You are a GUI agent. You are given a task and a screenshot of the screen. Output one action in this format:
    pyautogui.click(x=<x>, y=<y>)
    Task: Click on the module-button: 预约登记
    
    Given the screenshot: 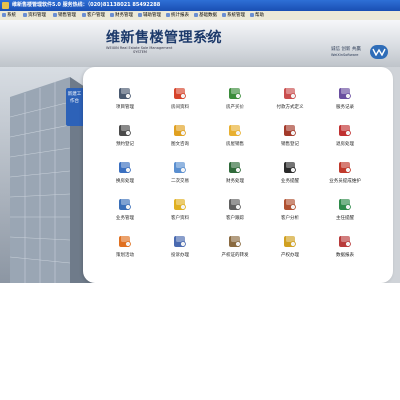 What is the action you would take?
    pyautogui.click(x=125, y=140)
    